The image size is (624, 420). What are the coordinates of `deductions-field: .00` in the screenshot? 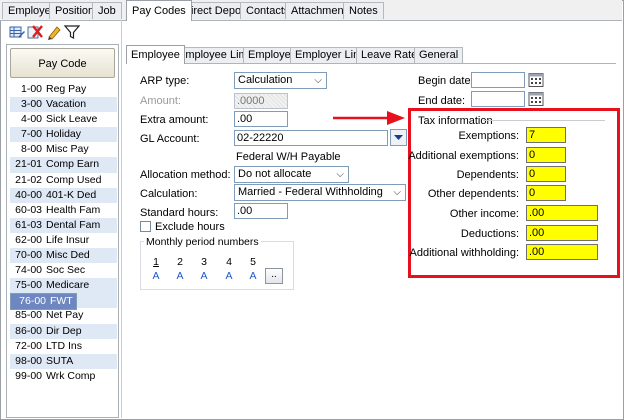 It's located at (562, 233).